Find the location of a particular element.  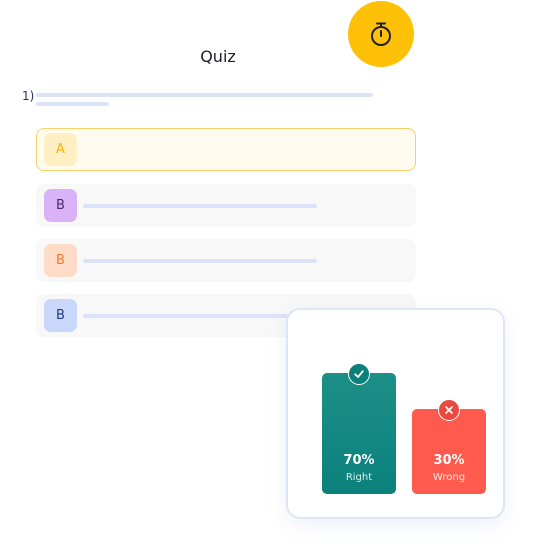

page-title: Quiz is located at coordinates (218, 56).